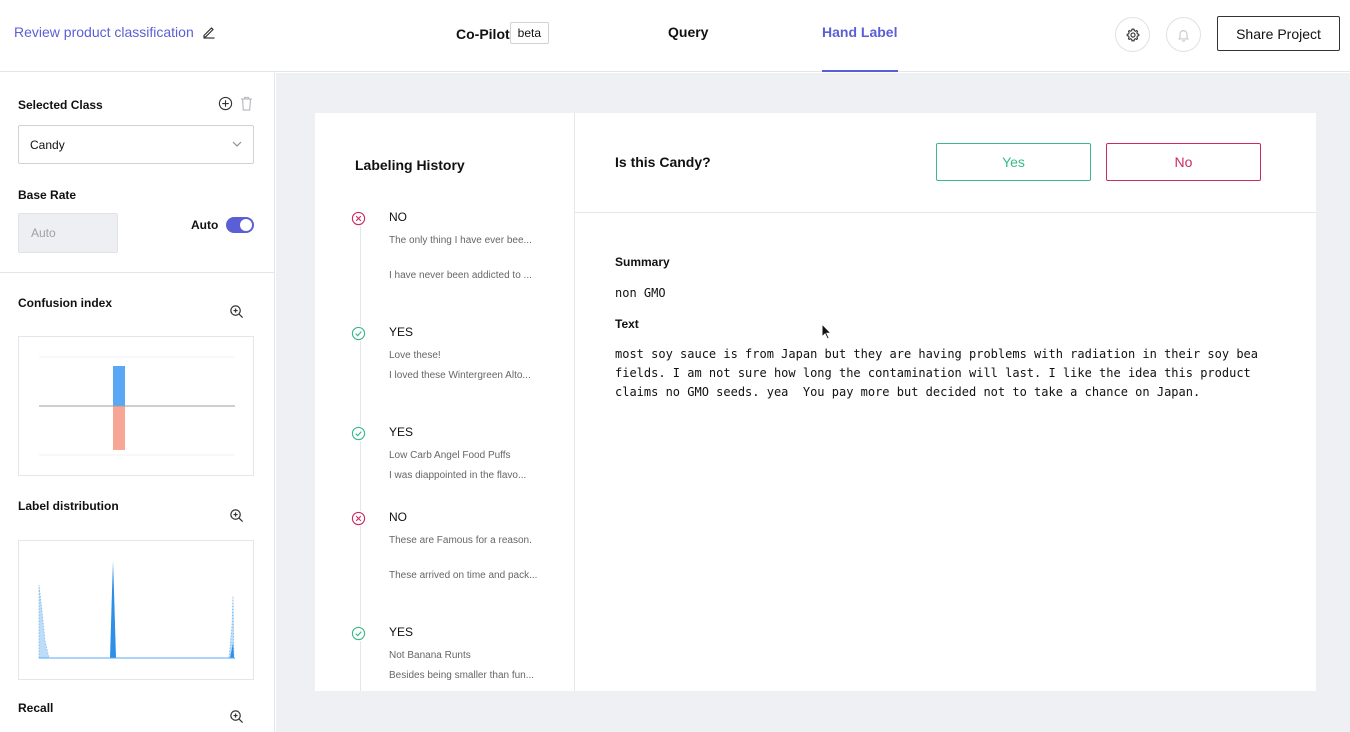  Describe the element at coordinates (104, 32) in the screenshot. I see `project-title-text: Review product classification` at that location.